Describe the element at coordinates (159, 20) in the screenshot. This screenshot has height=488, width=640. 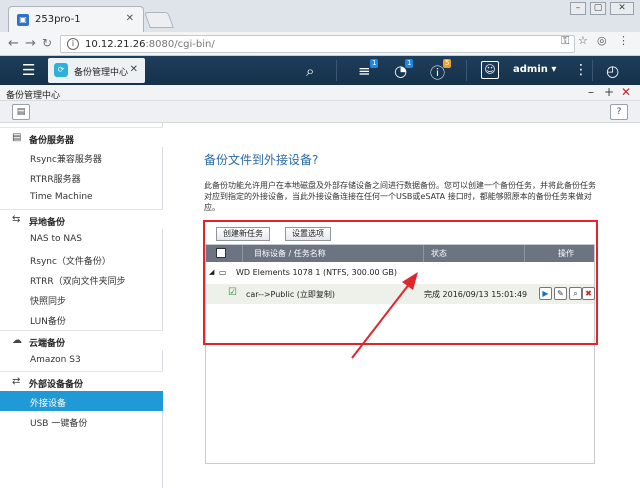
I see `new-tab-button` at that location.